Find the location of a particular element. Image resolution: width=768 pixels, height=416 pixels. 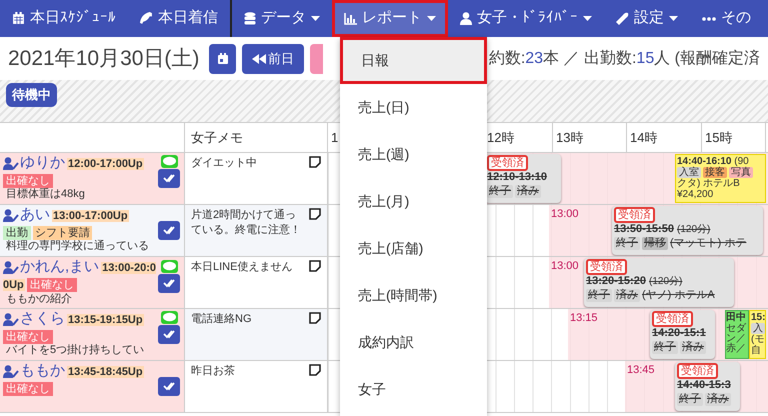

booking-card: 15: 入 (モ 自 is located at coordinates (757, 334).